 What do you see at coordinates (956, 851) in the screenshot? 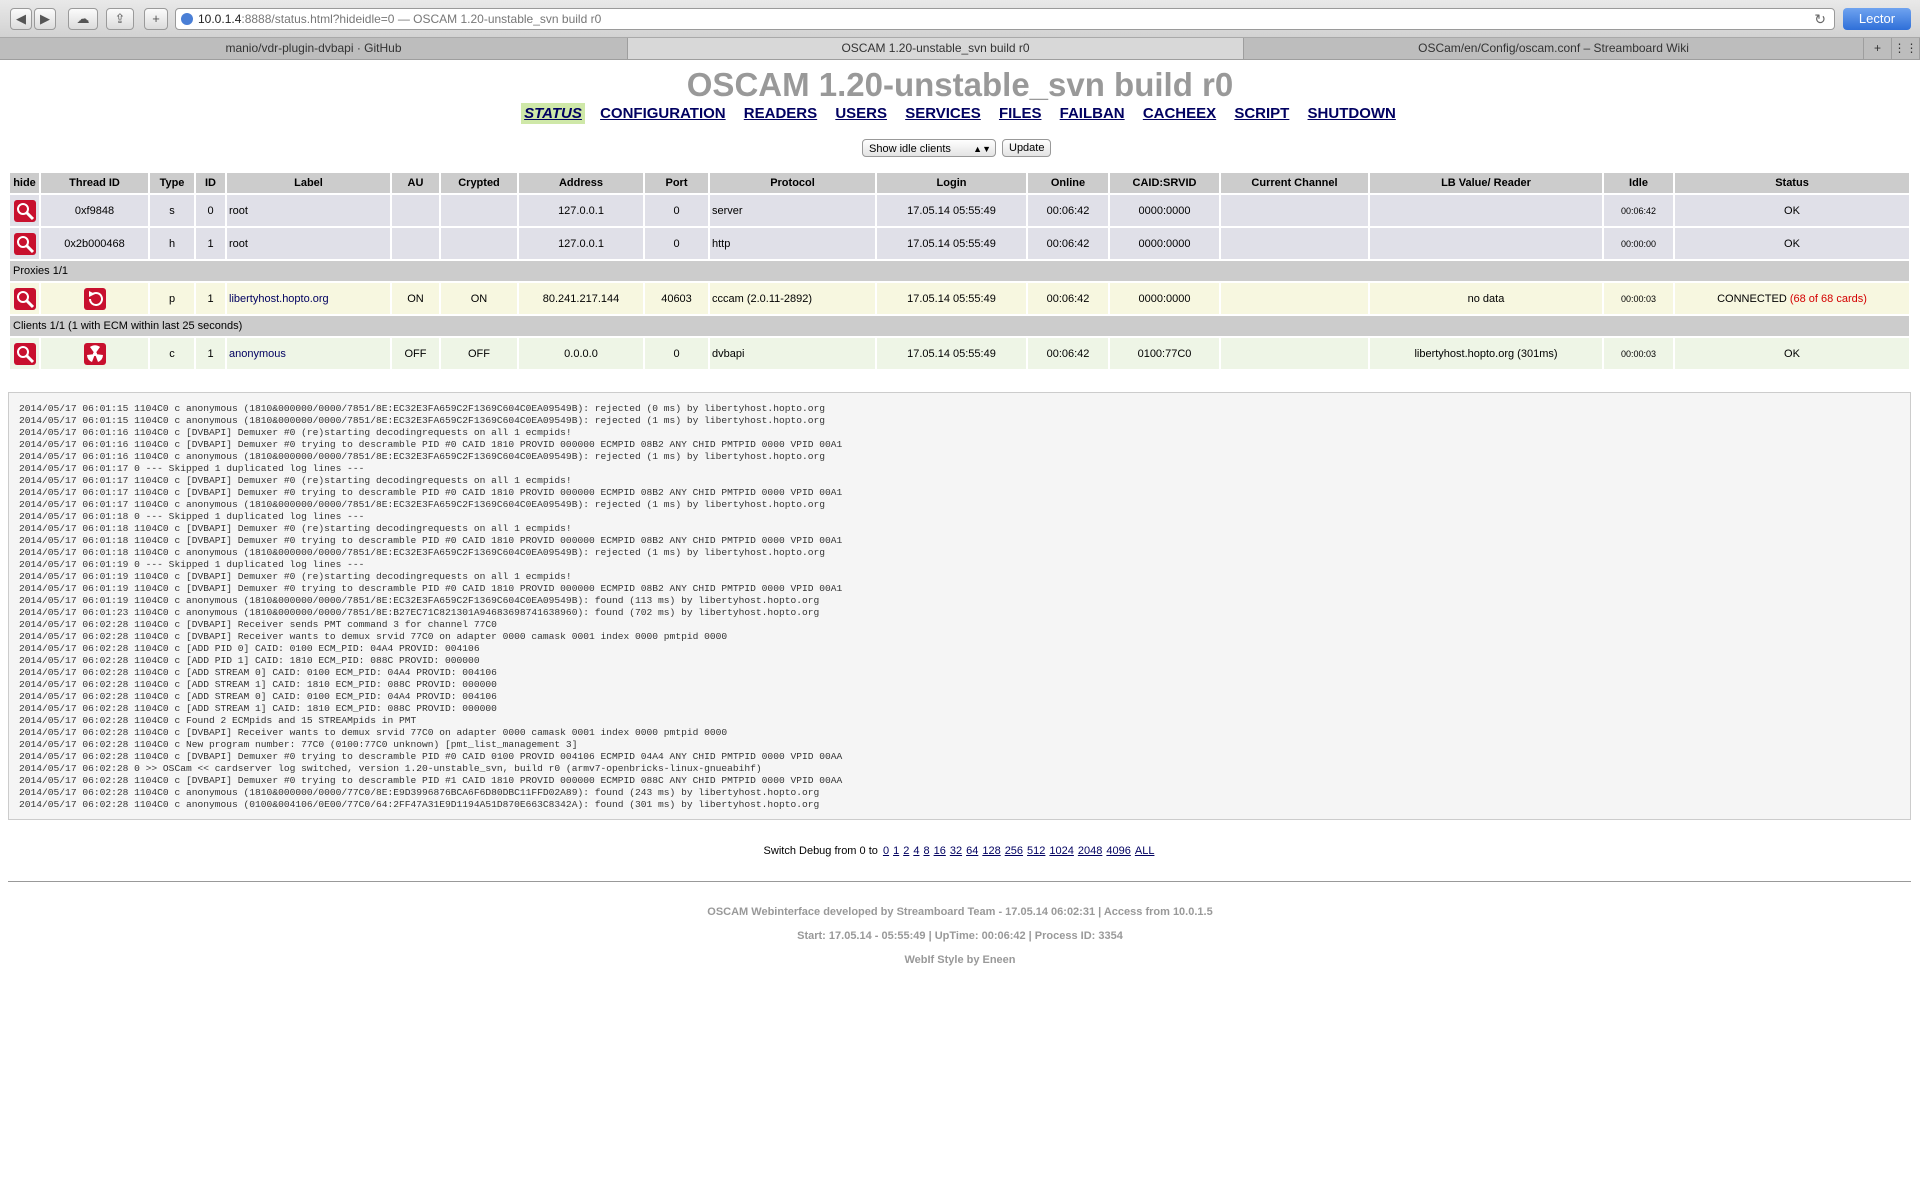
I see `debug-level-link: 32` at bounding box center [956, 851].